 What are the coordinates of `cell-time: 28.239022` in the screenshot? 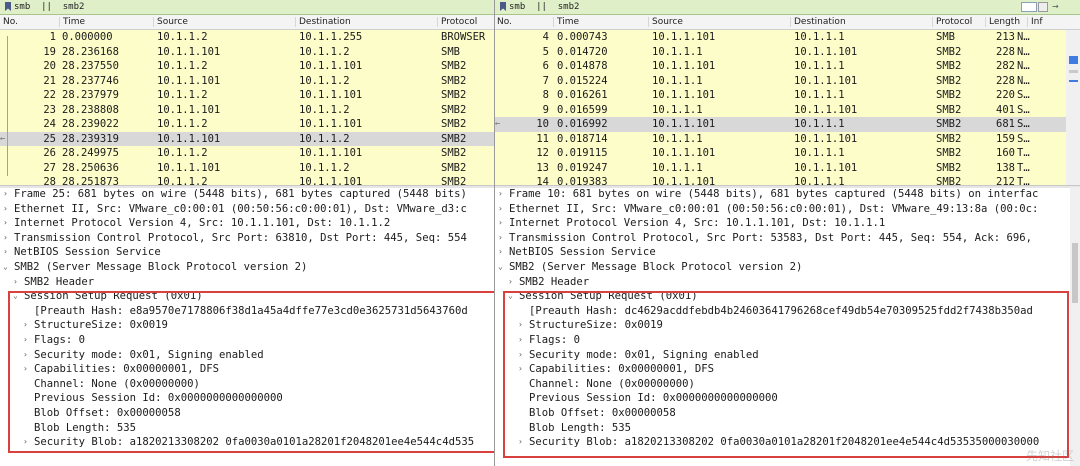 It's located at (90, 124).